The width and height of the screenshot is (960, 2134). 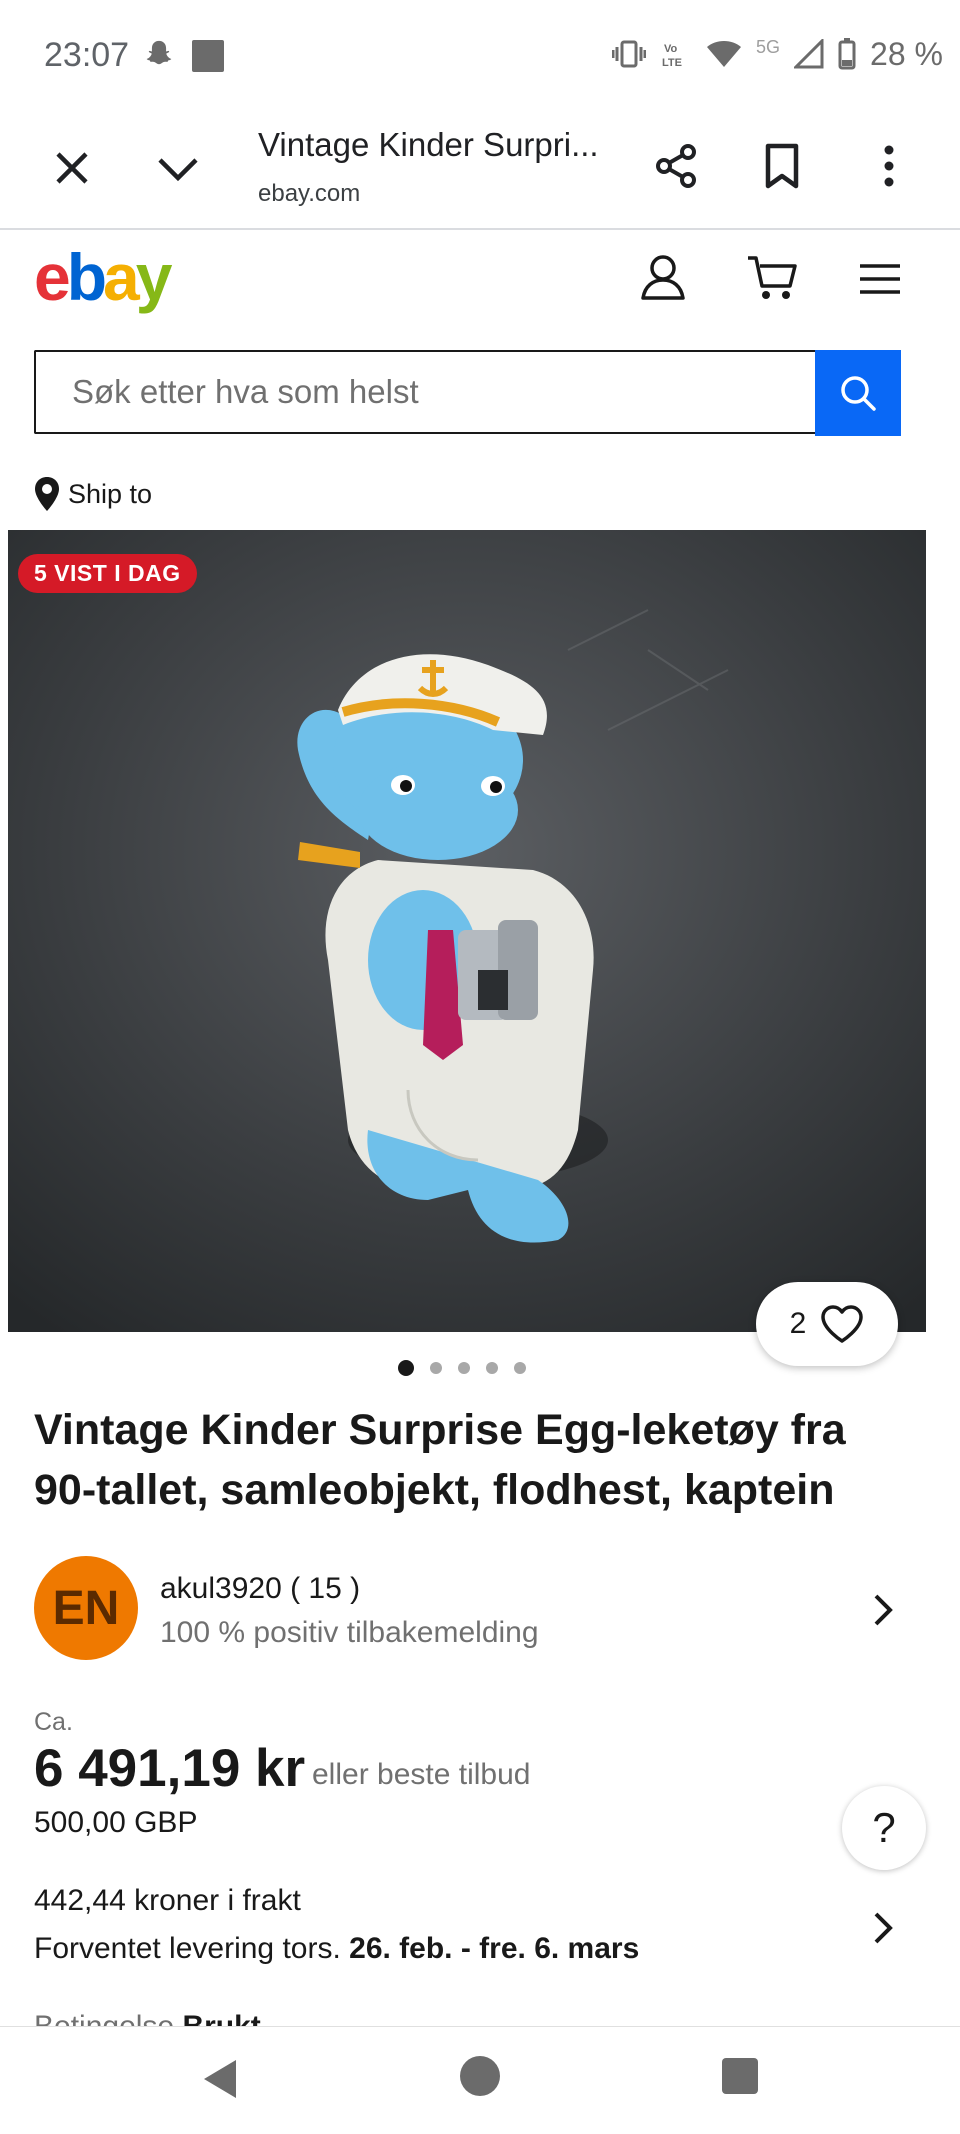 I want to click on seller-feedback: 100 % positiv tilbakemelding, so click(x=349, y=1632).